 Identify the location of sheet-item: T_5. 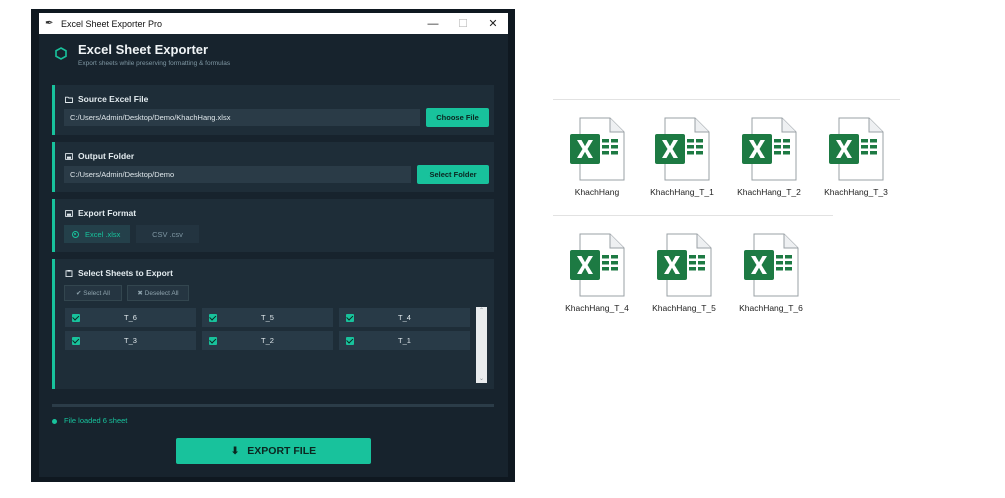
(267, 317).